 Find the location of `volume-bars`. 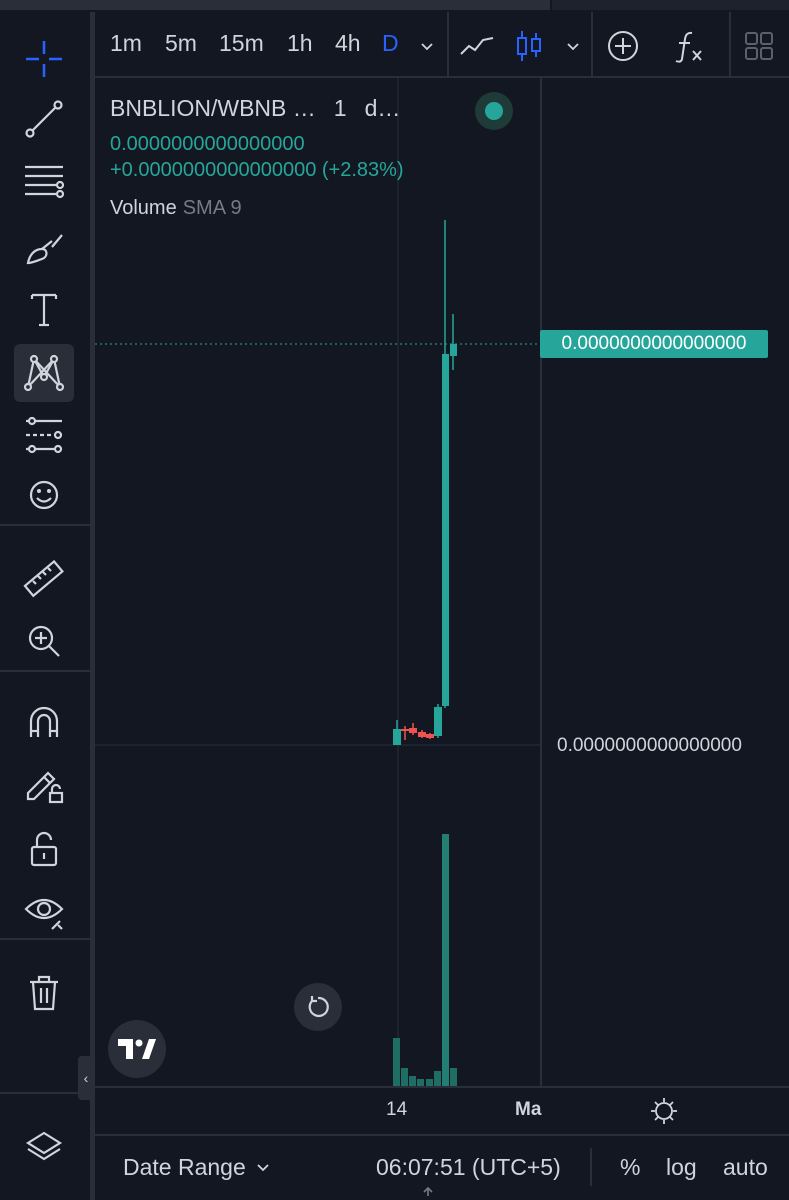

volume-bars is located at coordinates (425, 960).